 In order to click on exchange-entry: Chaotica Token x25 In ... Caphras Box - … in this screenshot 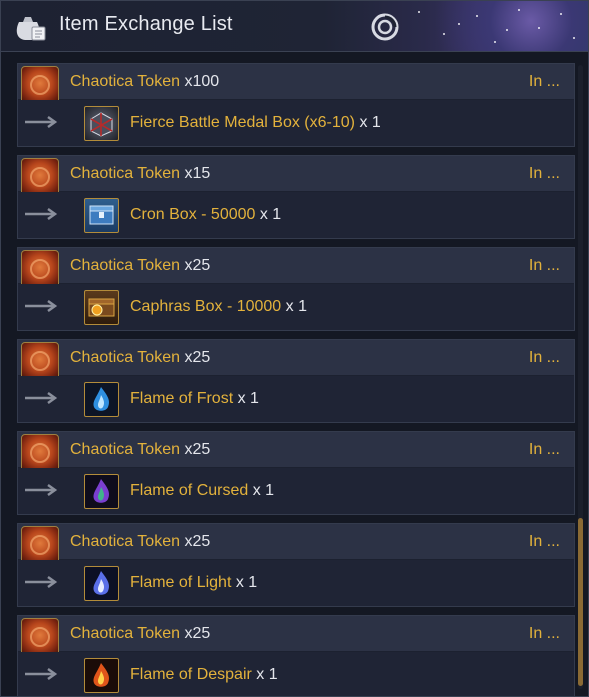, I will do `click(296, 289)`.